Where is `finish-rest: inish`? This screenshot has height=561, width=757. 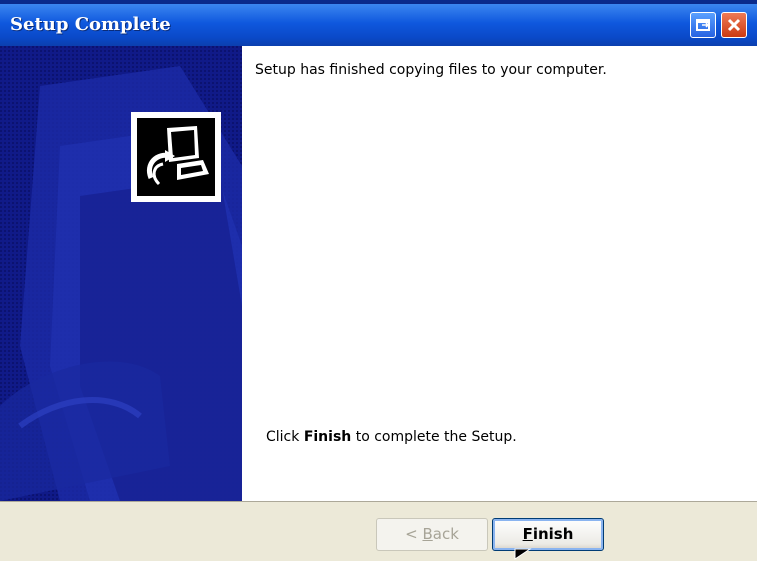
finish-rest: inish is located at coordinates (553, 534).